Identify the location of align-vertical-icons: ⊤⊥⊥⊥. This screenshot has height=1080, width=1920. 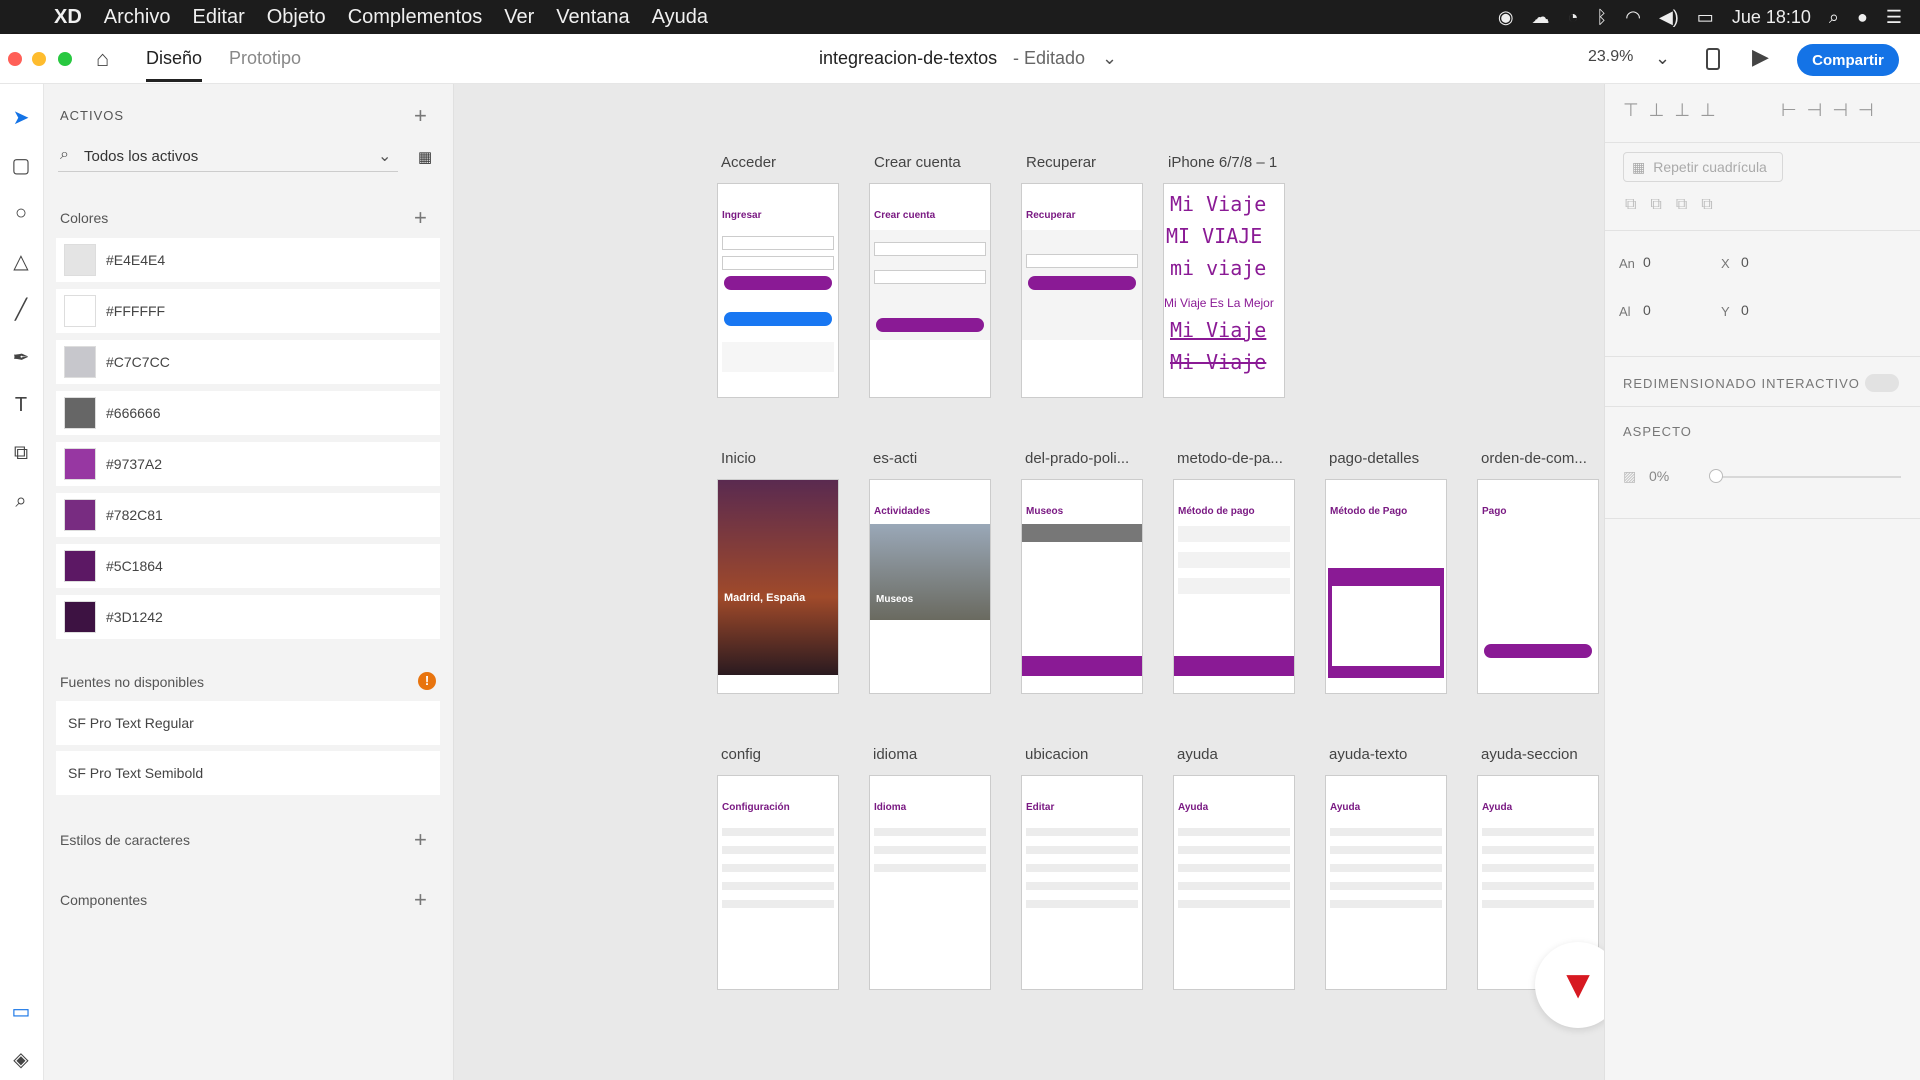
(1674, 110).